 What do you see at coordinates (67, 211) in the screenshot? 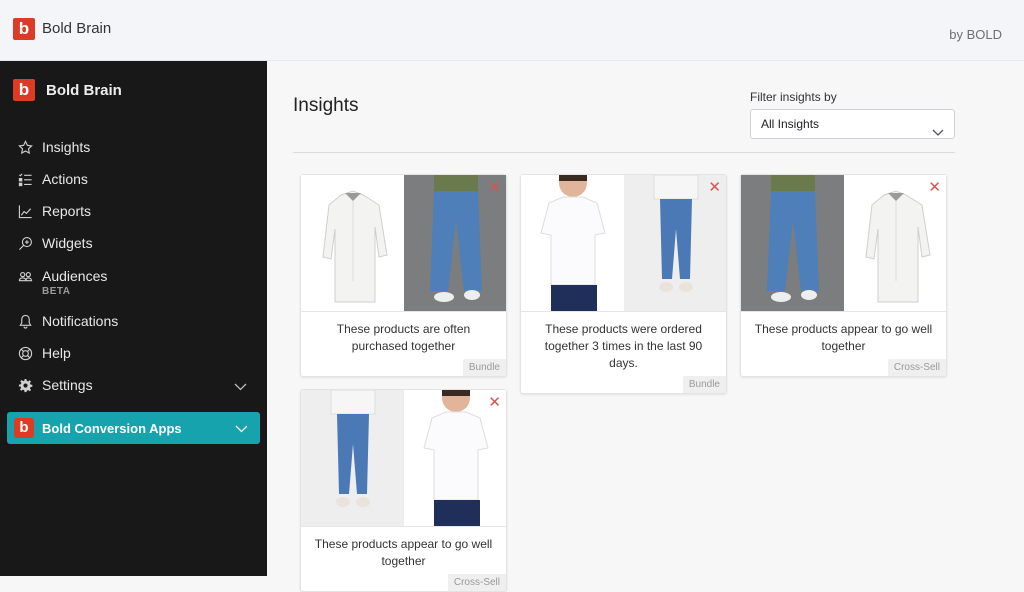
I see `sidebar-item-label: Reports` at bounding box center [67, 211].